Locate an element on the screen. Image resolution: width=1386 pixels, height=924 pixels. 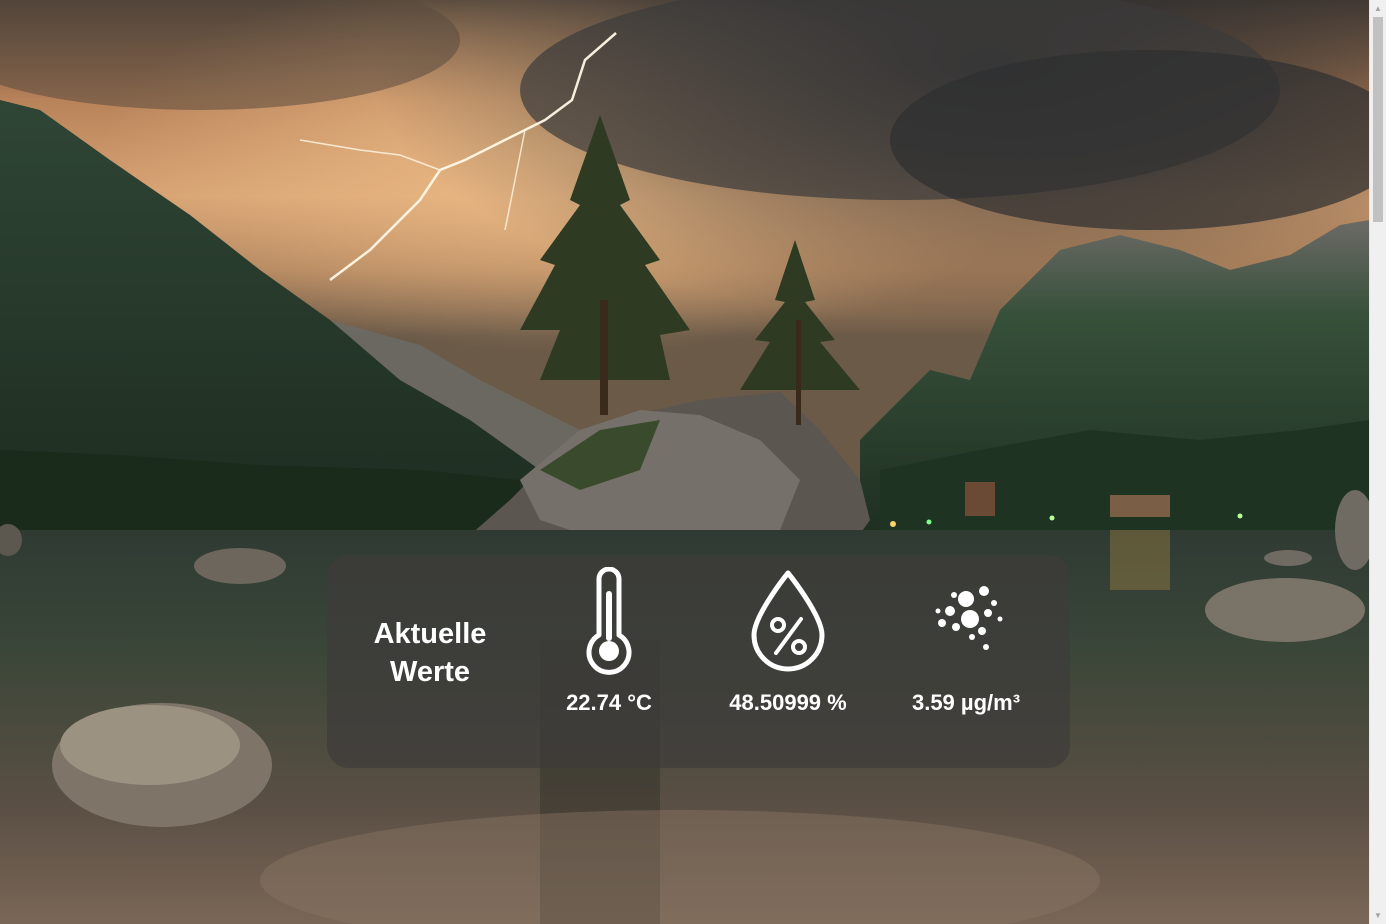
particulate-metric: 3.59 µg/m³ is located at coordinates (966, 650).